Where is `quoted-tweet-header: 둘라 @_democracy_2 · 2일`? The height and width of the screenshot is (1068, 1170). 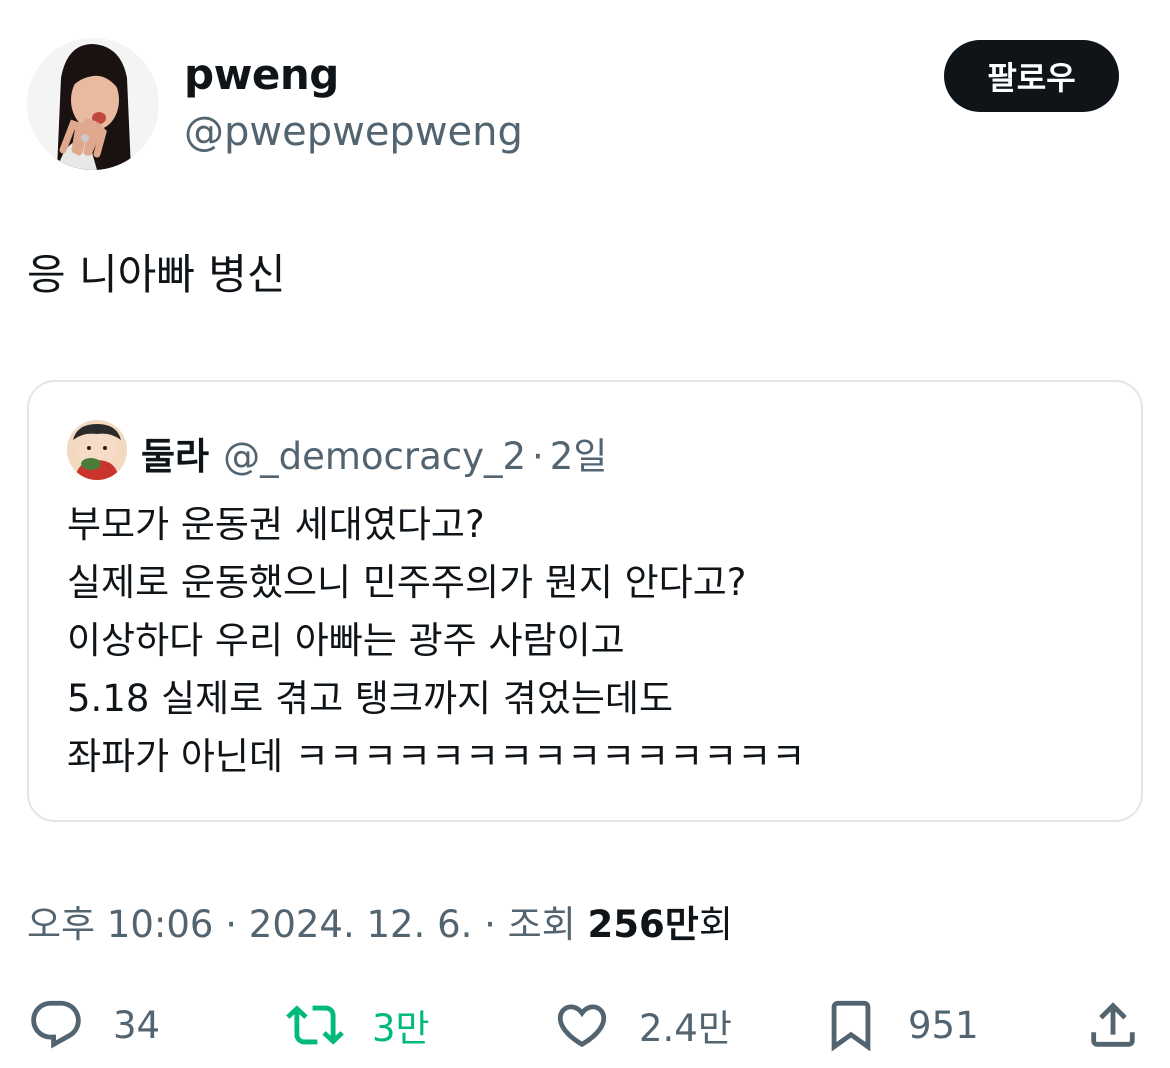 quoted-tweet-header: 둘라 @_democracy_2 · 2일 is located at coordinates (374, 453).